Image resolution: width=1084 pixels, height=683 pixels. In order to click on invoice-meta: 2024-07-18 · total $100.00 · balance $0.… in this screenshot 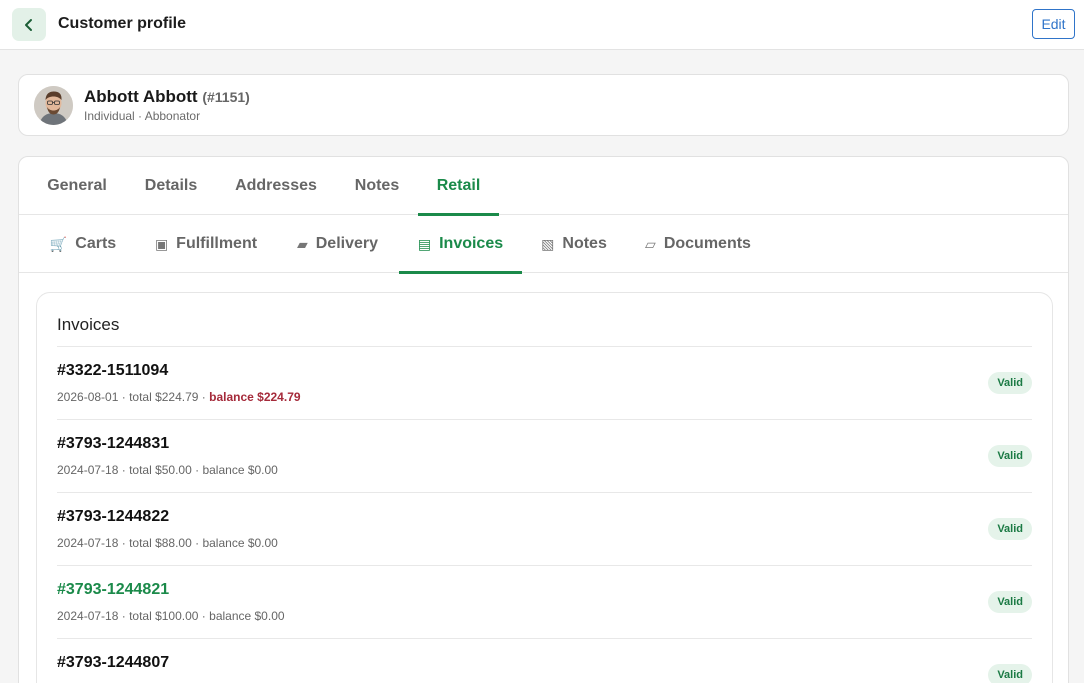, I will do `click(171, 616)`.